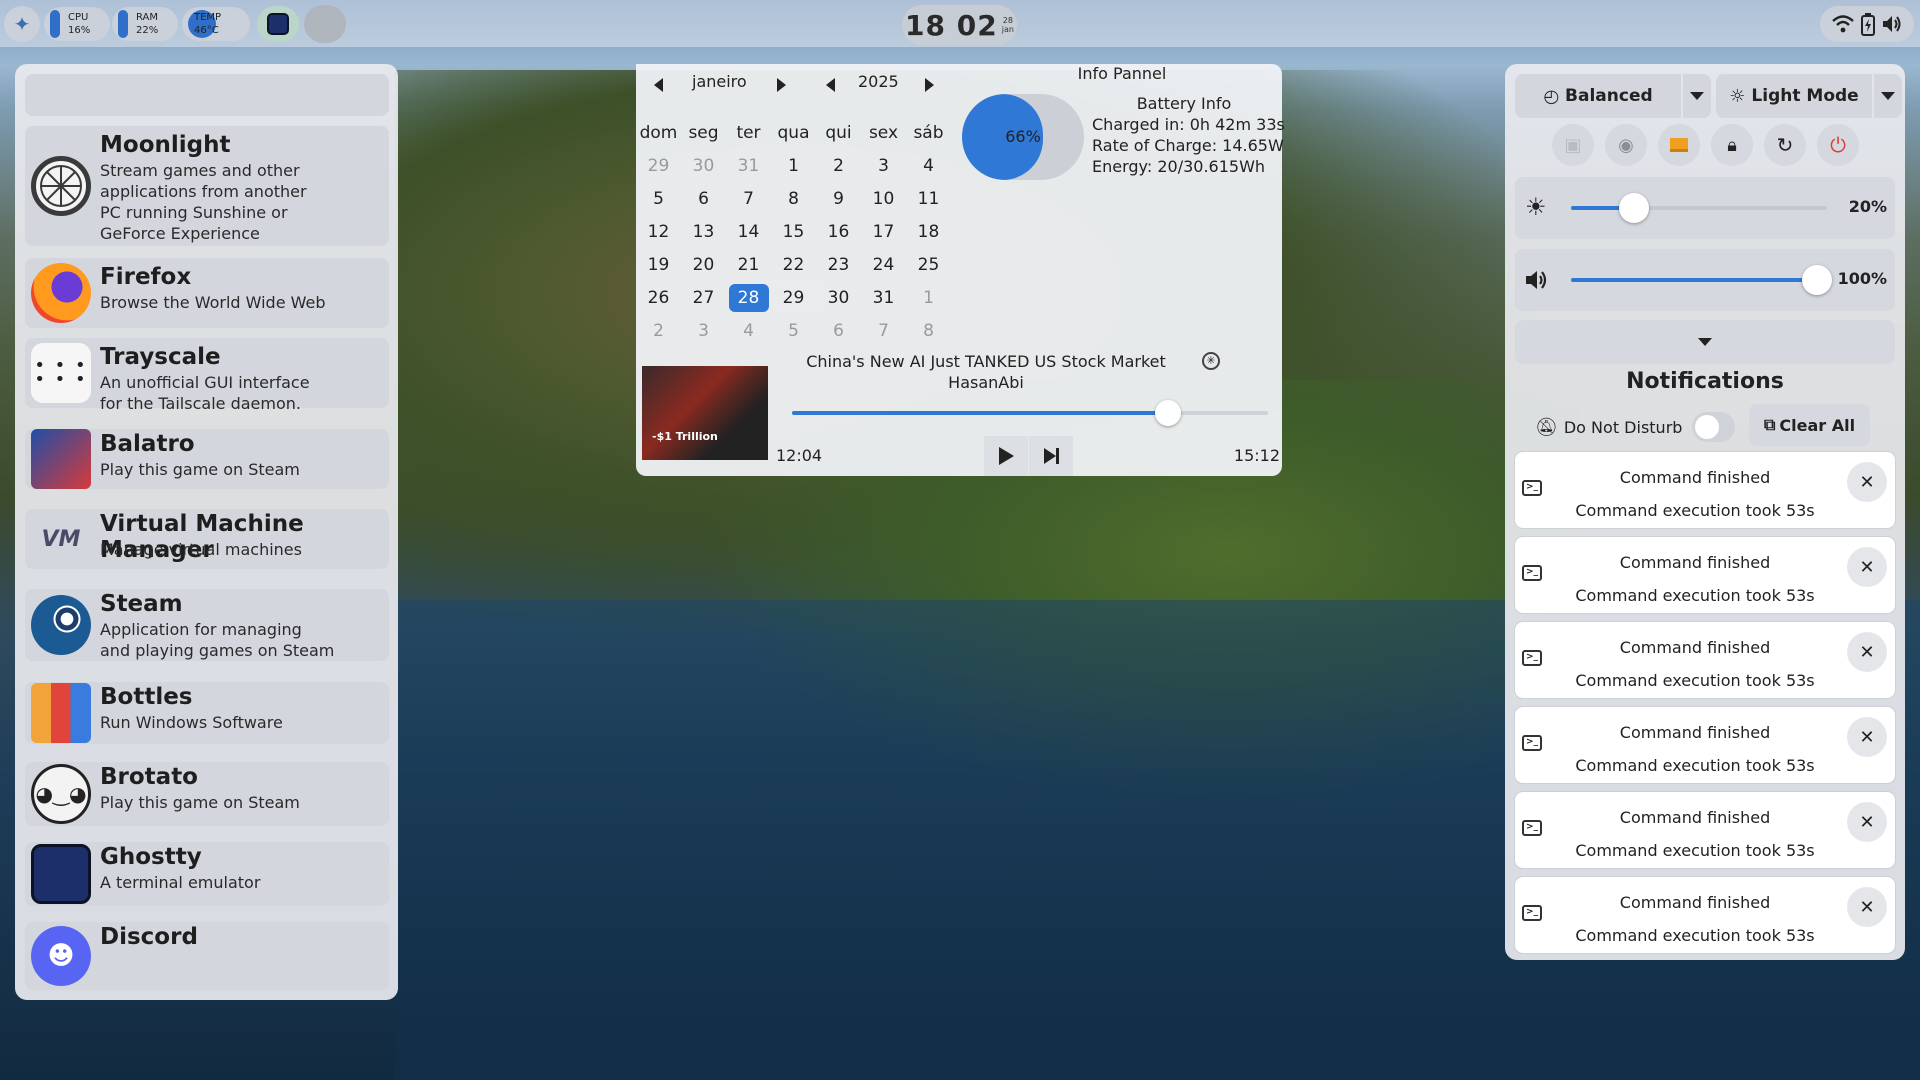 The width and height of the screenshot is (1920, 1080). I want to click on system-tray, so click(1867, 24).